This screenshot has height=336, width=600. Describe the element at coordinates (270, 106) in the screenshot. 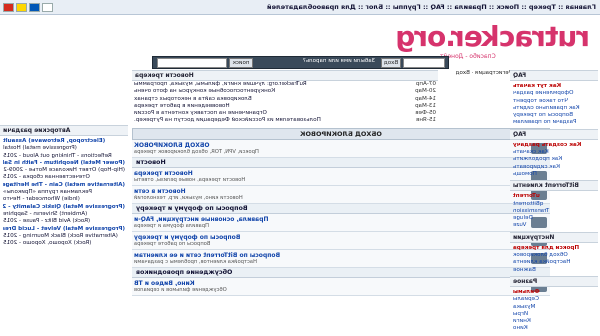

I see `news-link: Нововведения в работе трекера` at that location.